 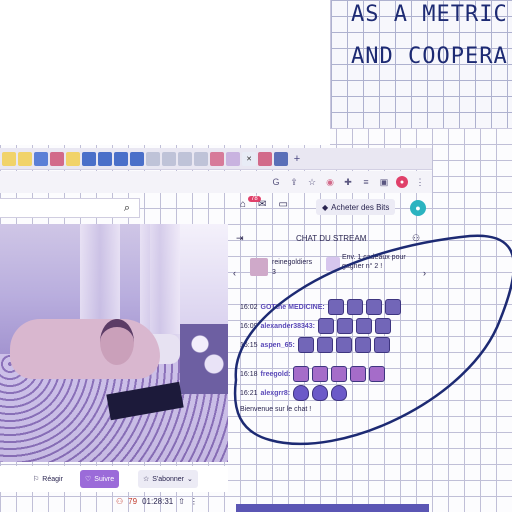 I want to click on sidebar-icon: ▣, so click(x=384, y=182).